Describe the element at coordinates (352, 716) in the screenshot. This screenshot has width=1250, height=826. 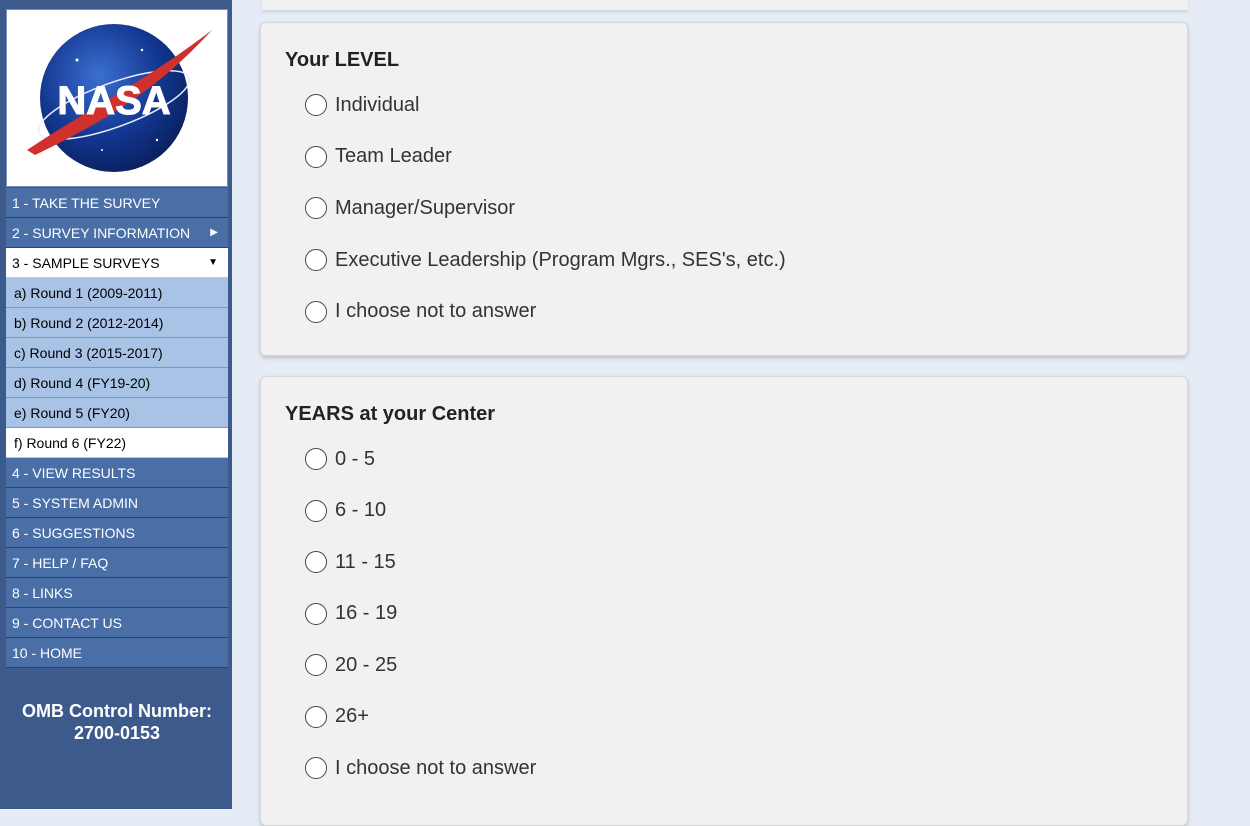
I see `option-label: 26+` at that location.